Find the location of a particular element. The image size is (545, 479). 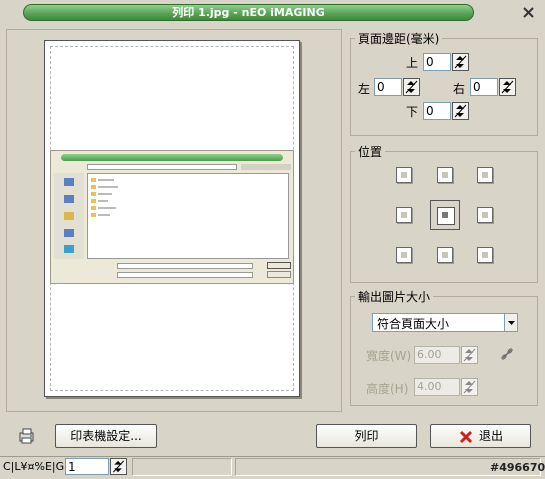

margin-right-spinner is located at coordinates (507, 87).